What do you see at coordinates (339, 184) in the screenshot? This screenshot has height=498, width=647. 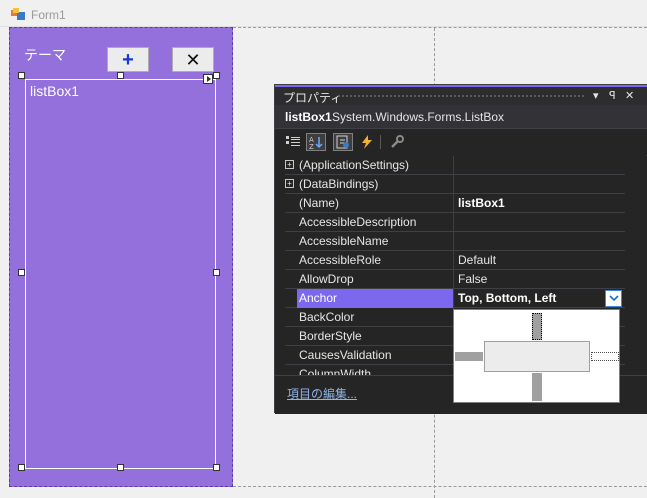 I see `property-name: (DataBindings)` at bounding box center [339, 184].